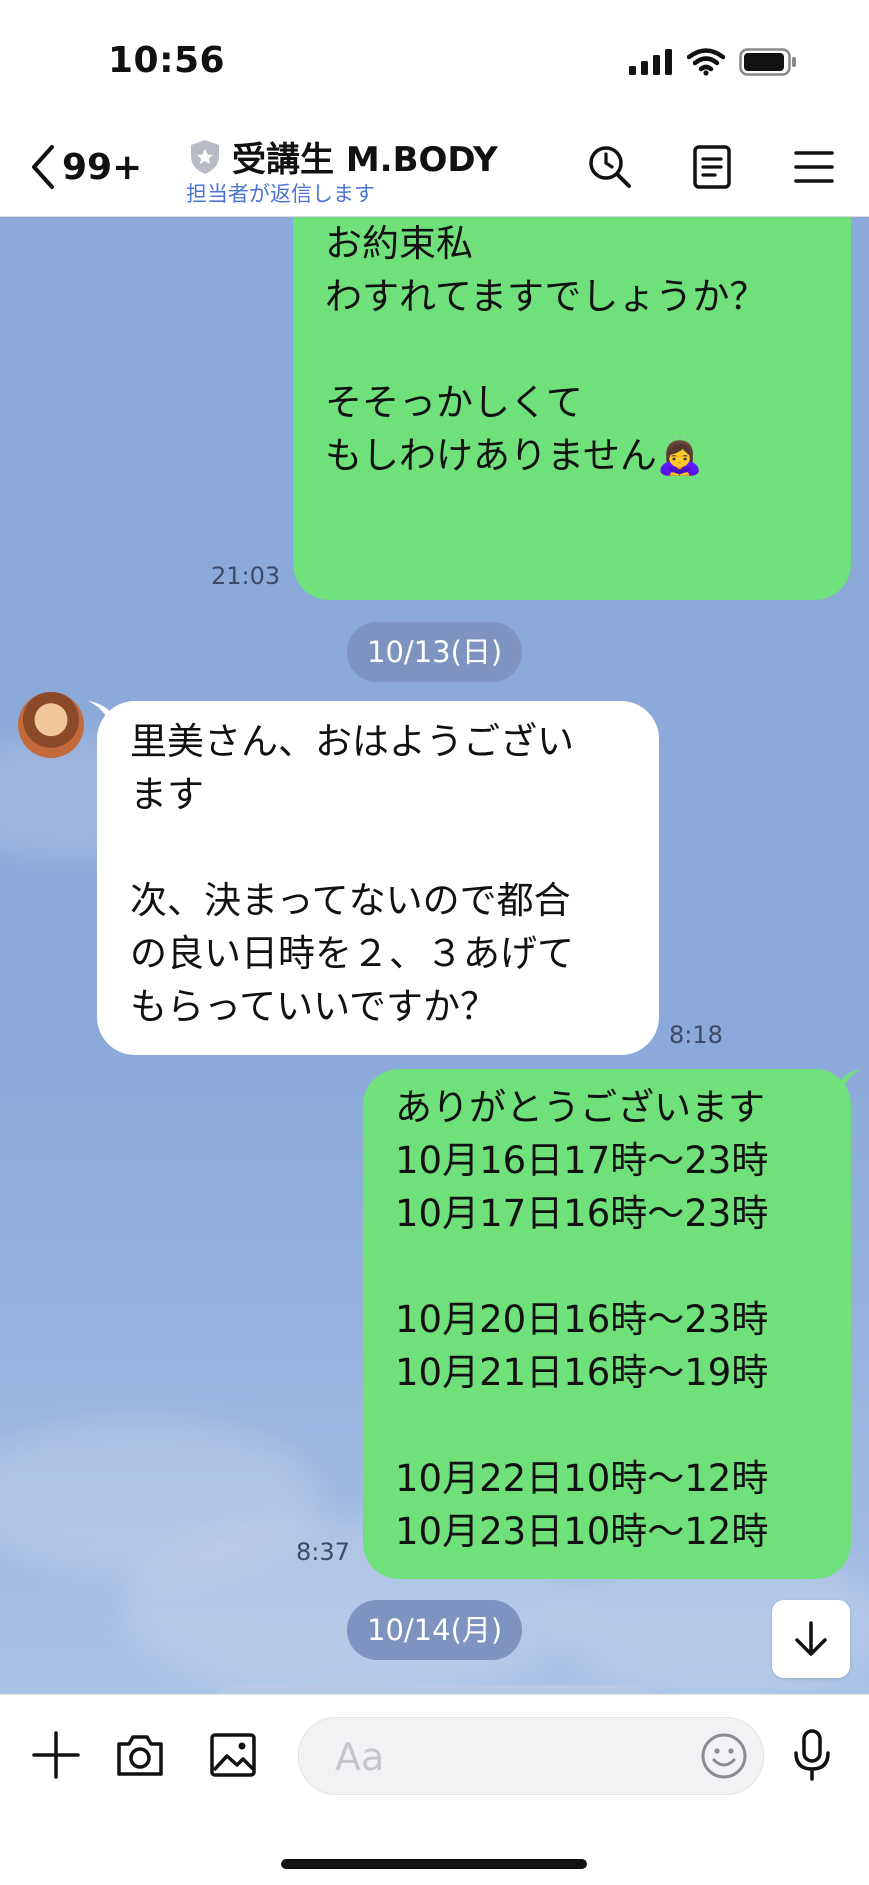 The height and width of the screenshot is (1885, 869). I want to click on back-button: 99+, so click(86, 167).